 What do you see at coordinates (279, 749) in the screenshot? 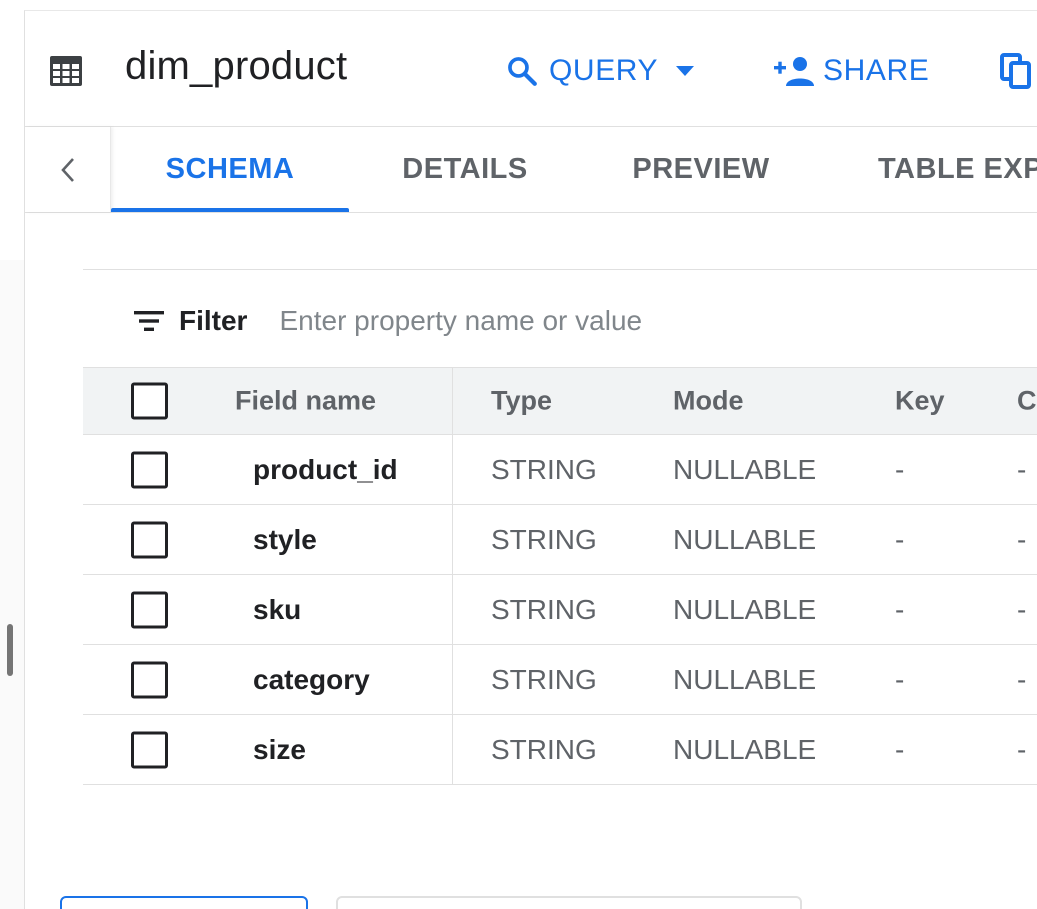
I see `field-name: size` at bounding box center [279, 749].